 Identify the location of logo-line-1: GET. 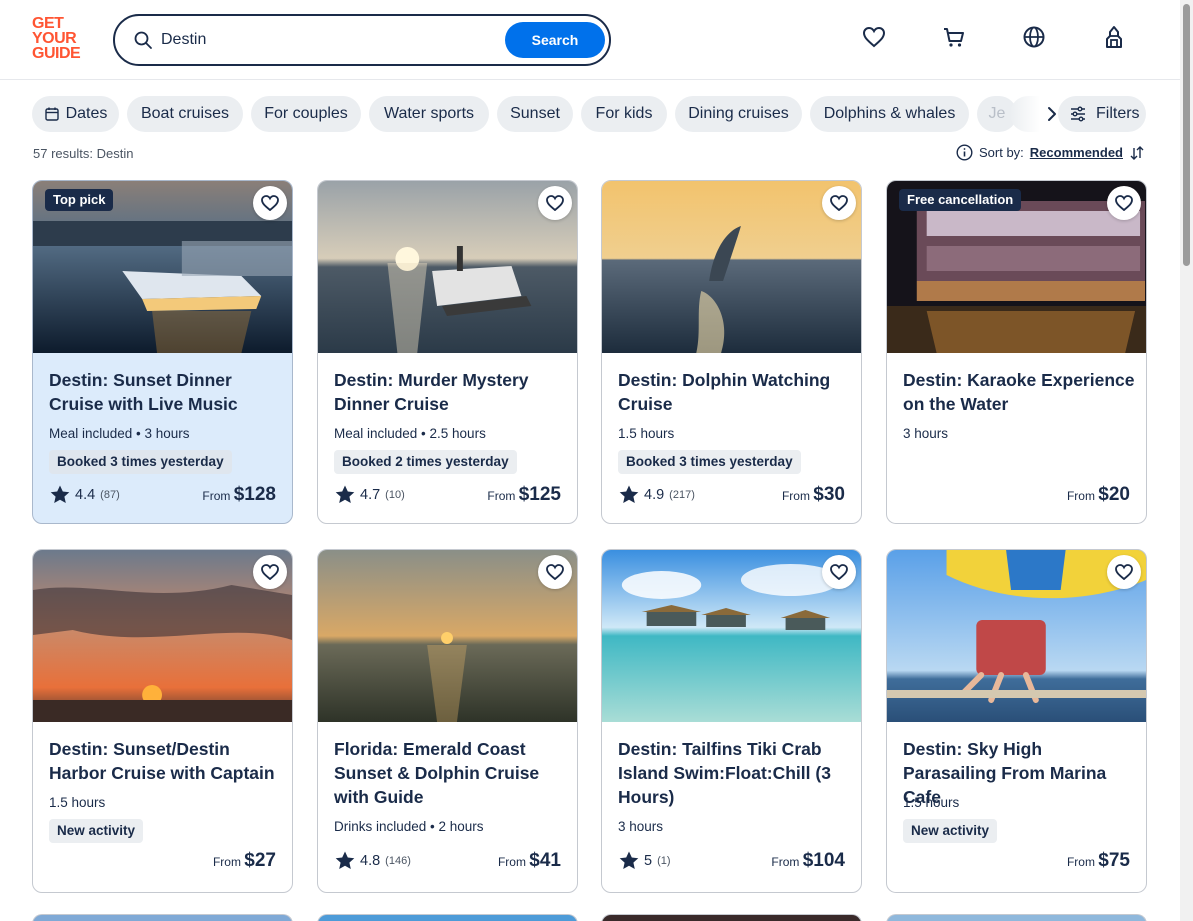
(48, 23).